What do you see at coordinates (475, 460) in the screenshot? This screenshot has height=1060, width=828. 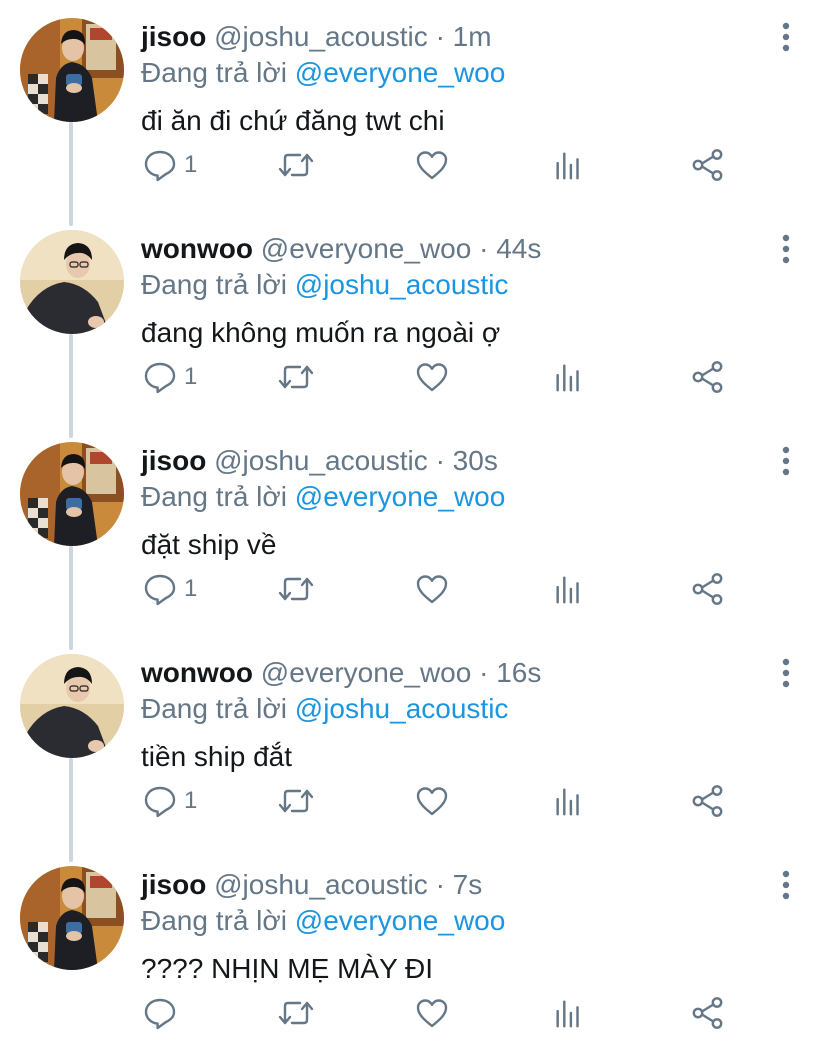 I see `timestamp: 30s` at bounding box center [475, 460].